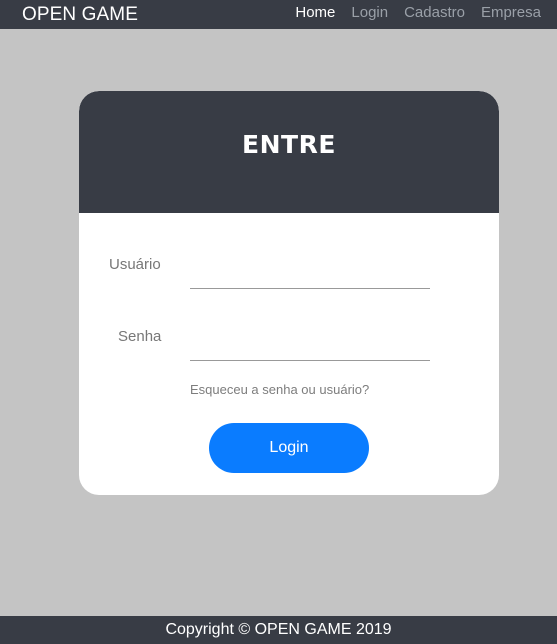 This screenshot has width=557, height=644. What do you see at coordinates (278, 14) in the screenshot?
I see `top-navbar: OPEN GAME Home Login Cadastro Empresa` at bounding box center [278, 14].